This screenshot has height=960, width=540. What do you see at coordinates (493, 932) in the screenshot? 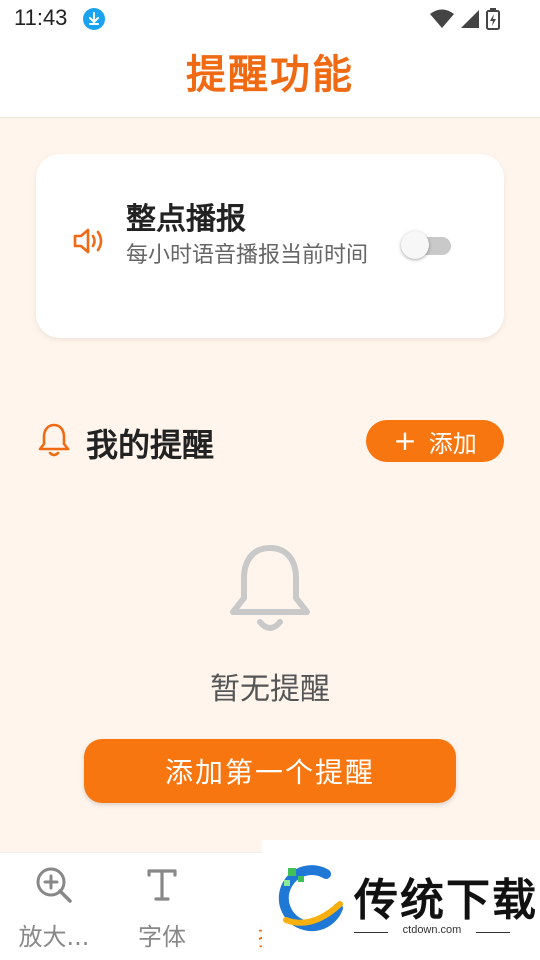
I see `watermark-line-right` at bounding box center [493, 932].